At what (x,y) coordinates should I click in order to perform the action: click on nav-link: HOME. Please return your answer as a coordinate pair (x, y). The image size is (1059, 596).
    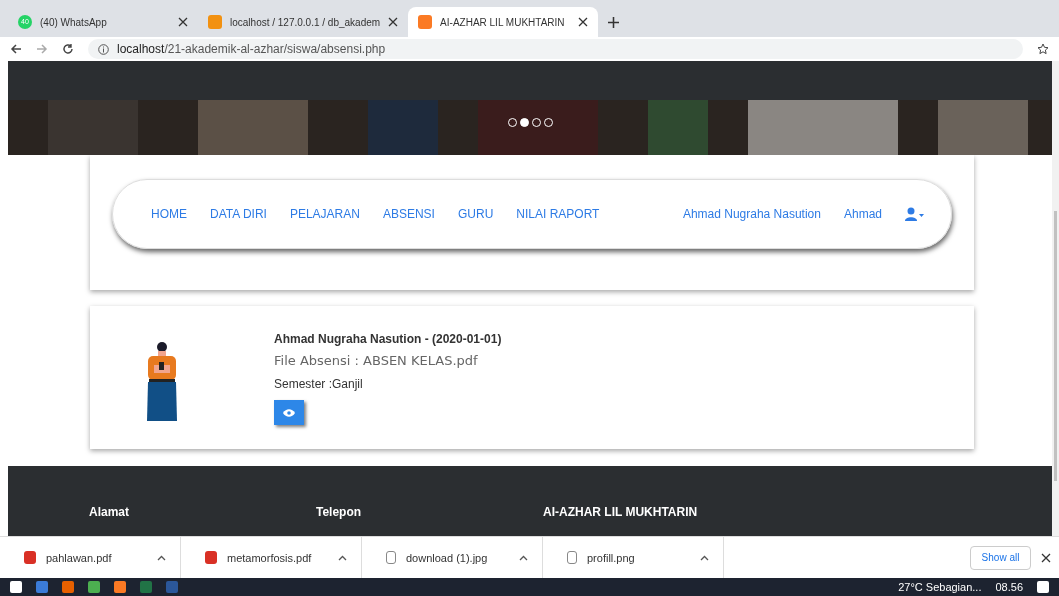
    Looking at the image, I should click on (169, 214).